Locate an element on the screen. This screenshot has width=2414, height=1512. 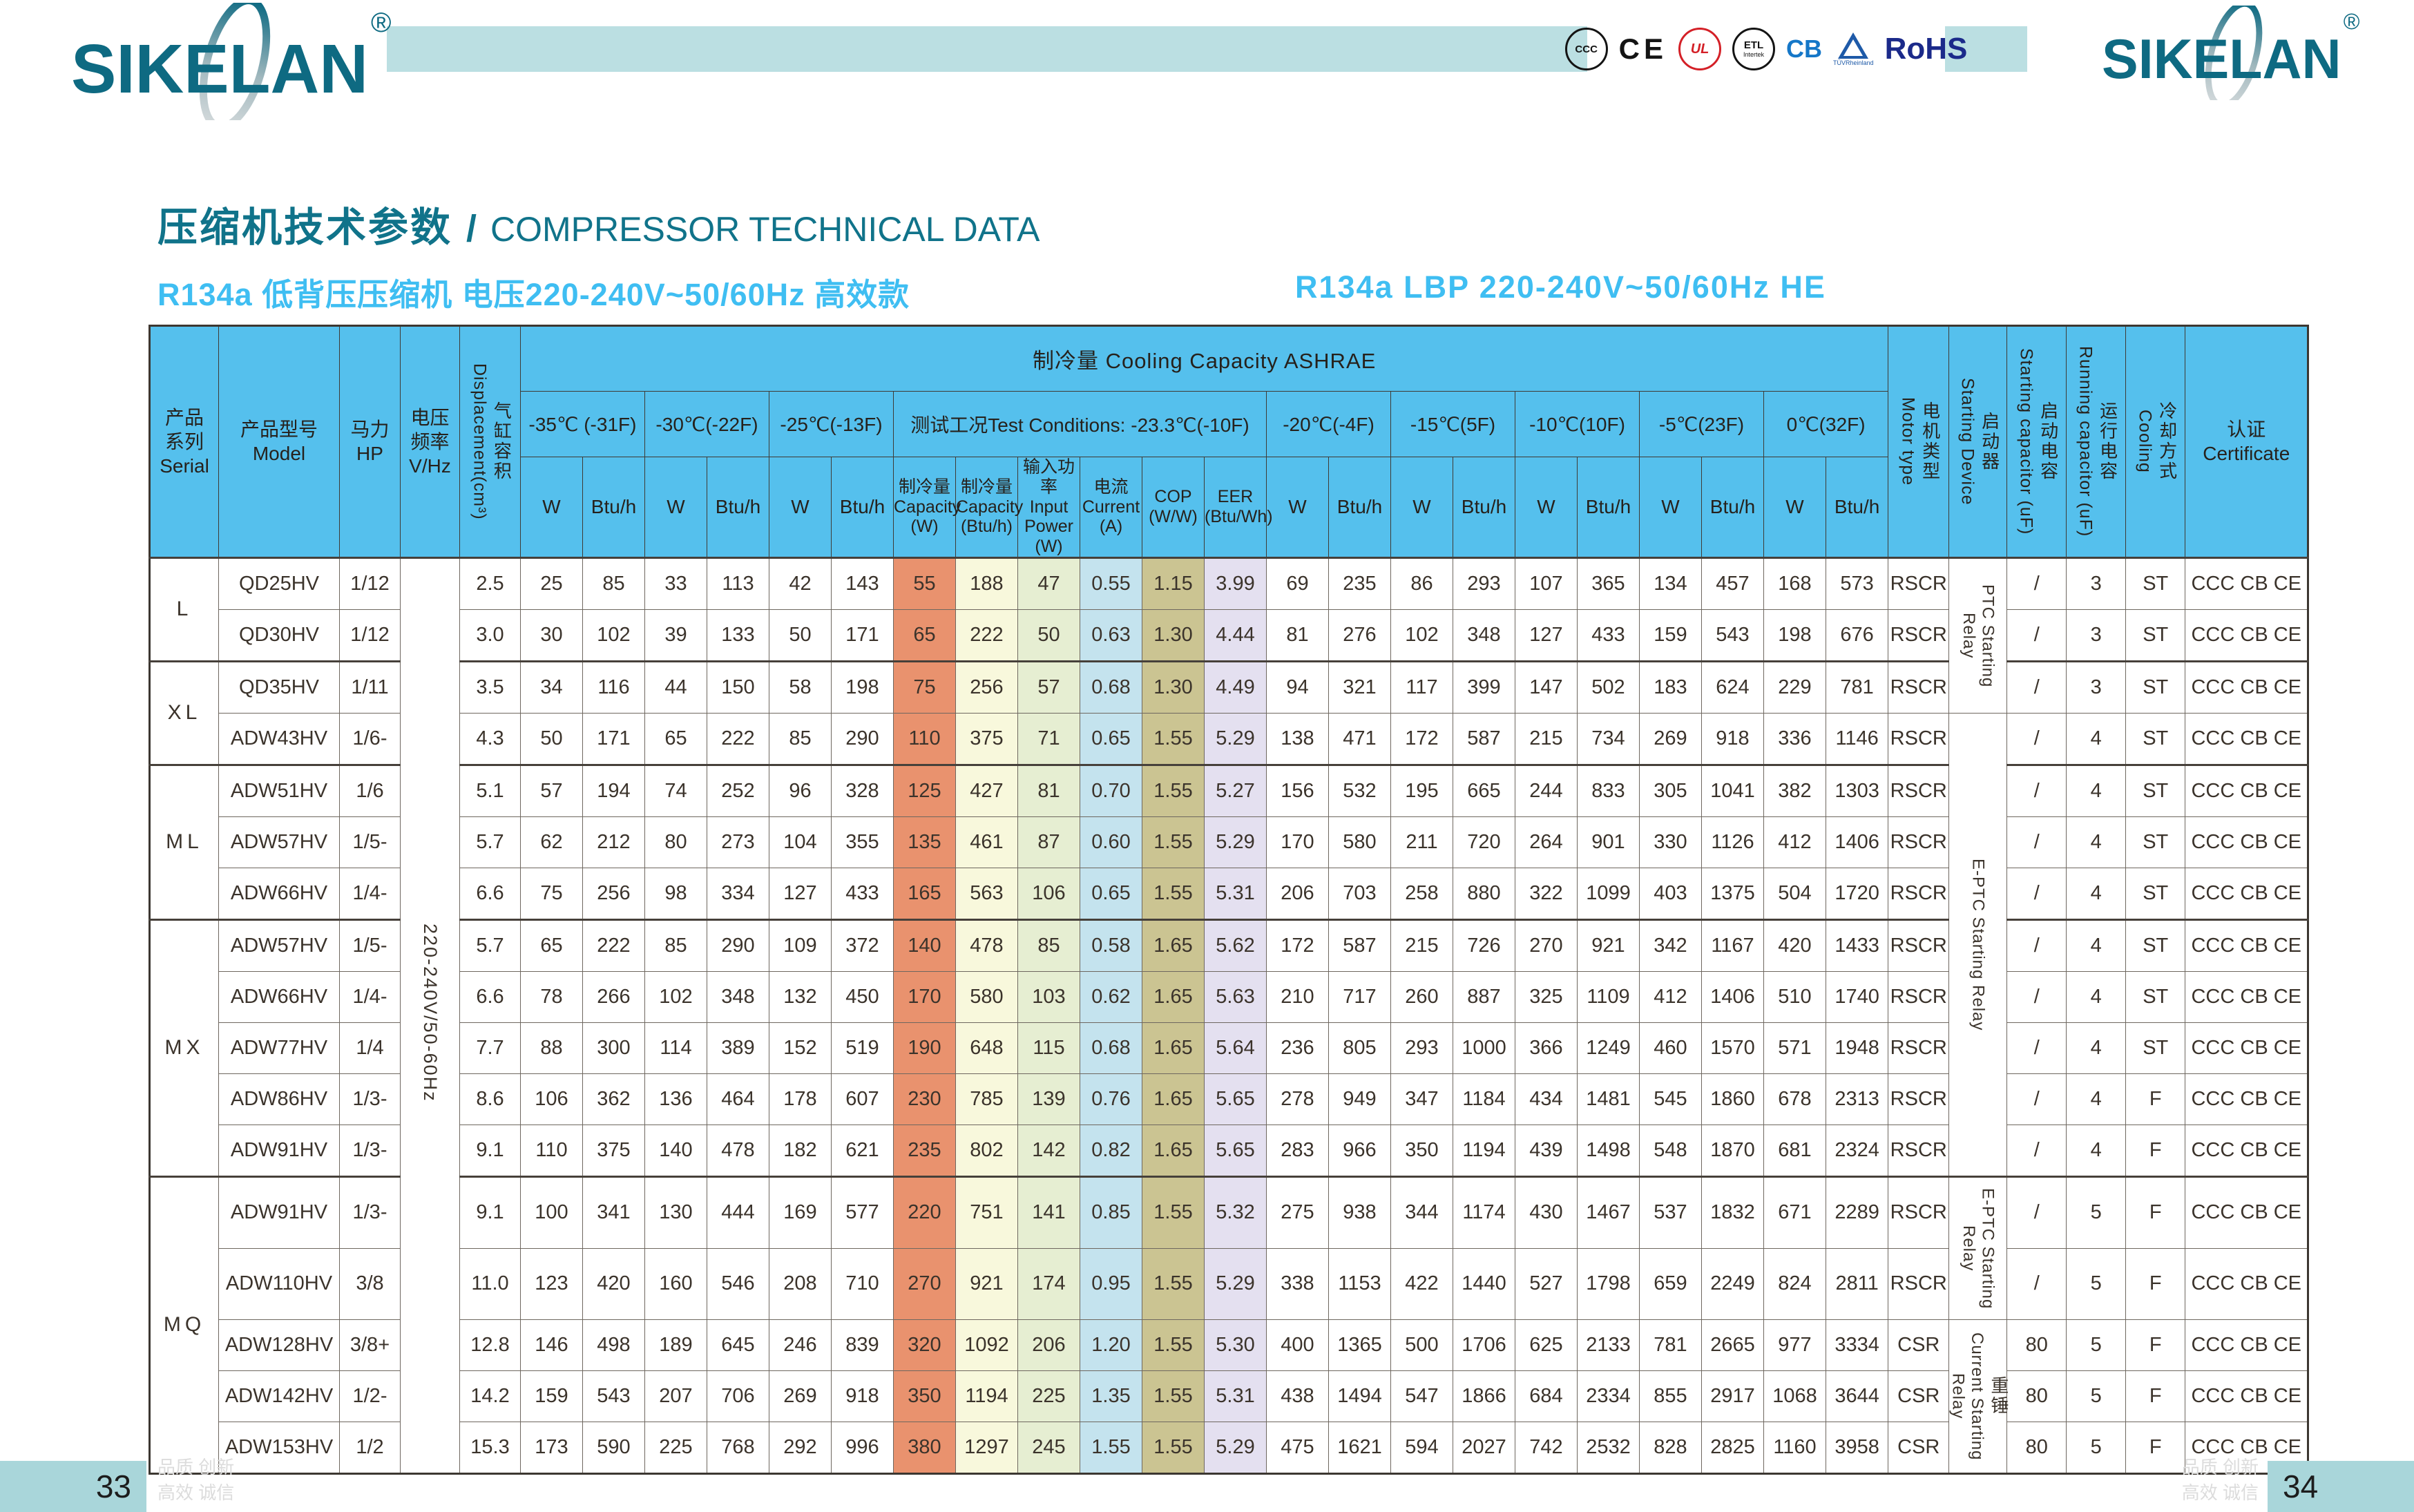
capacity-cell: 438 is located at coordinates (1297, 1396).